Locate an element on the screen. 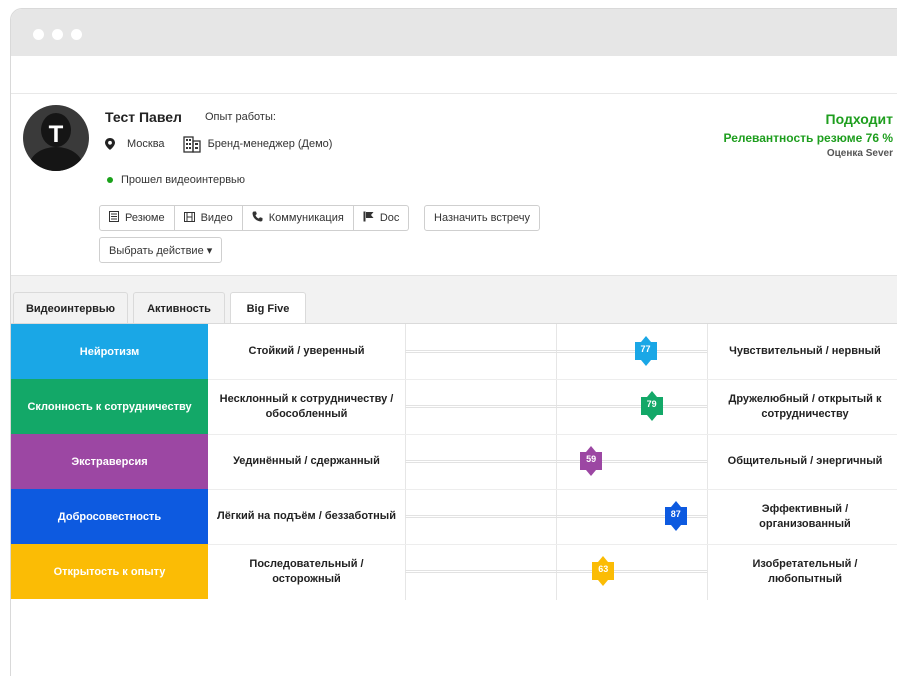 This screenshot has width=897, height=676. avatar-shoulders-shape is located at coordinates (56, 159).